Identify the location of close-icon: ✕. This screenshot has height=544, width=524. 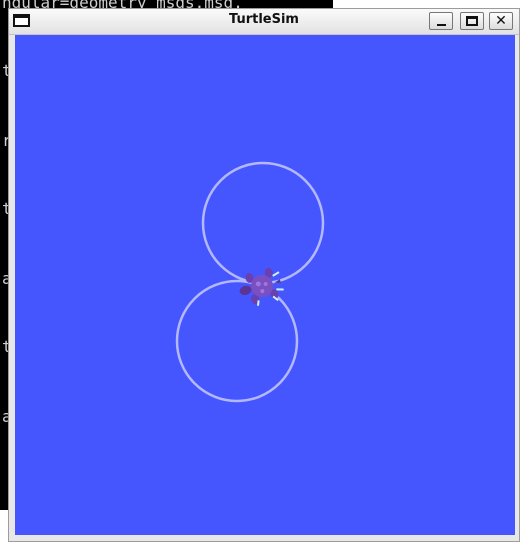
(501, 21).